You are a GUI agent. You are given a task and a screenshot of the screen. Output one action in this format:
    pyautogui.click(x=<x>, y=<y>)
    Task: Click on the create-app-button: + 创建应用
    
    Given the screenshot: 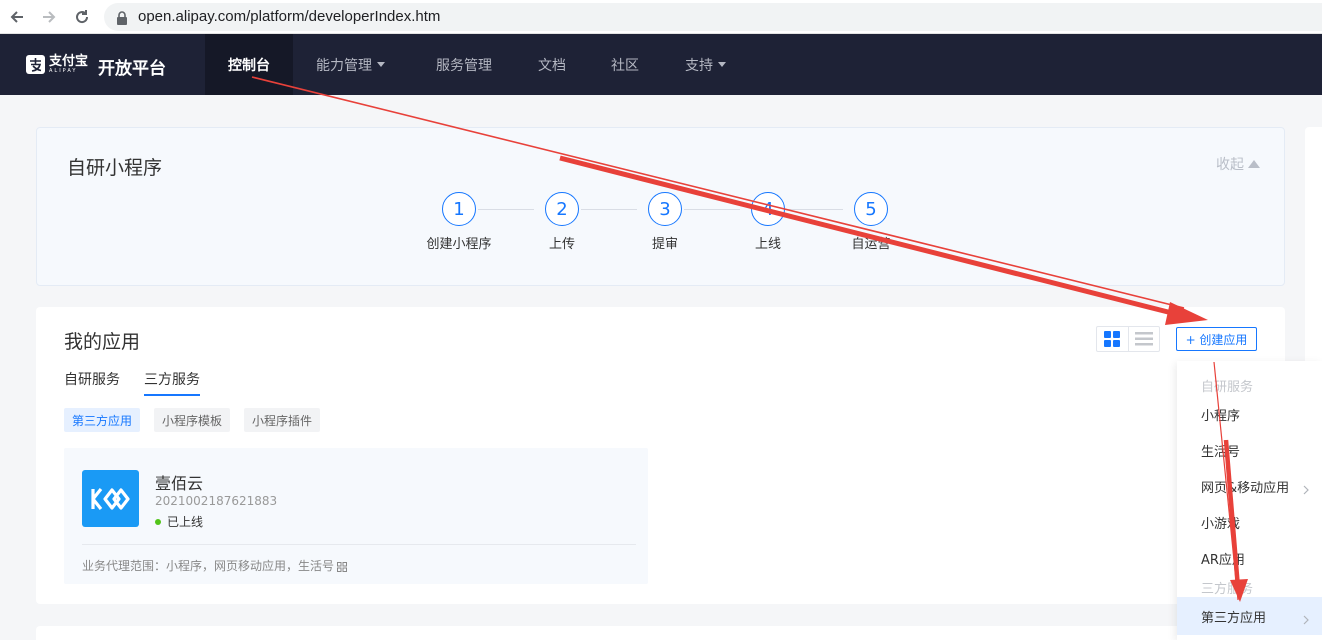 What is the action you would take?
    pyautogui.click(x=1216, y=339)
    